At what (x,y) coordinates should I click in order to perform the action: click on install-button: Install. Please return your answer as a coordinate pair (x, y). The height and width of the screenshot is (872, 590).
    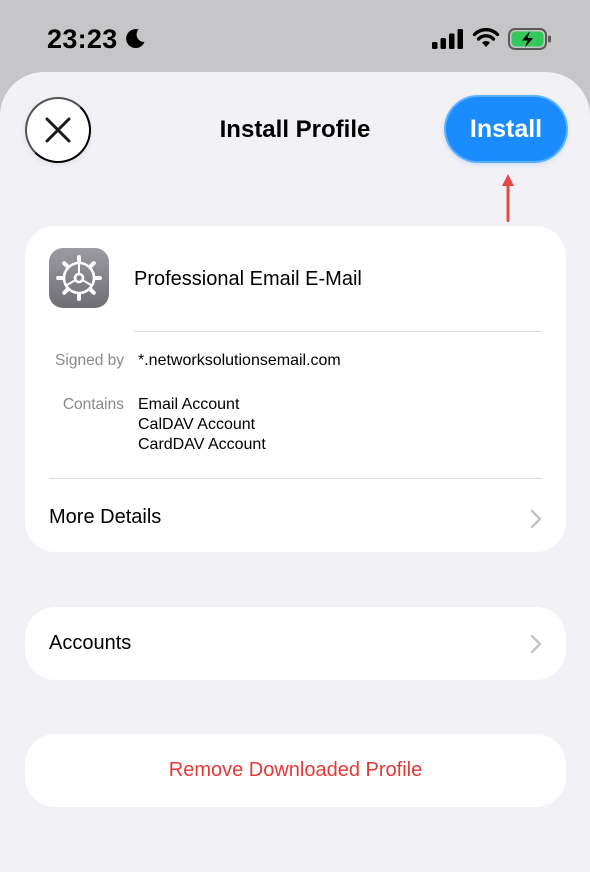
    Looking at the image, I should click on (506, 129).